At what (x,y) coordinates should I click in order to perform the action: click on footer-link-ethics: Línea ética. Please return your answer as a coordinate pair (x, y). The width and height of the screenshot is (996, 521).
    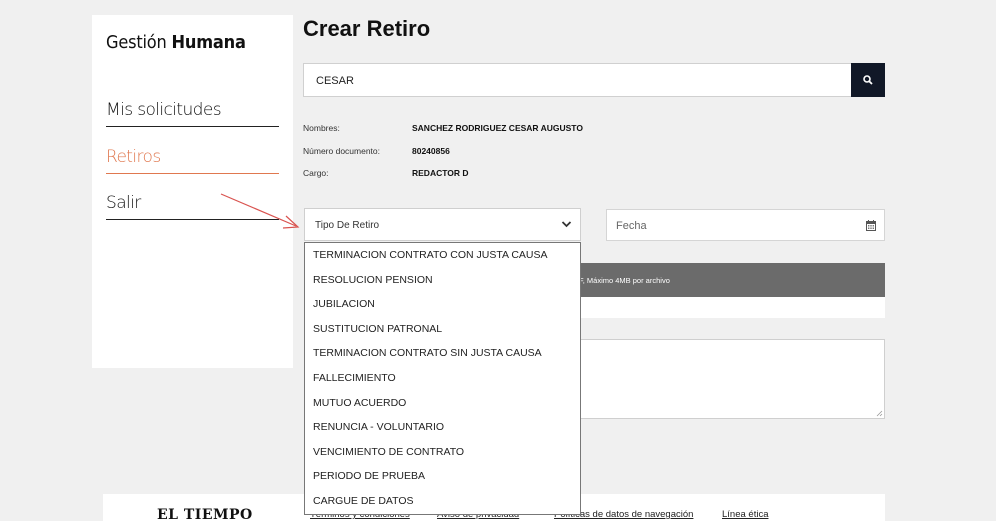
    Looking at the image, I should click on (745, 514).